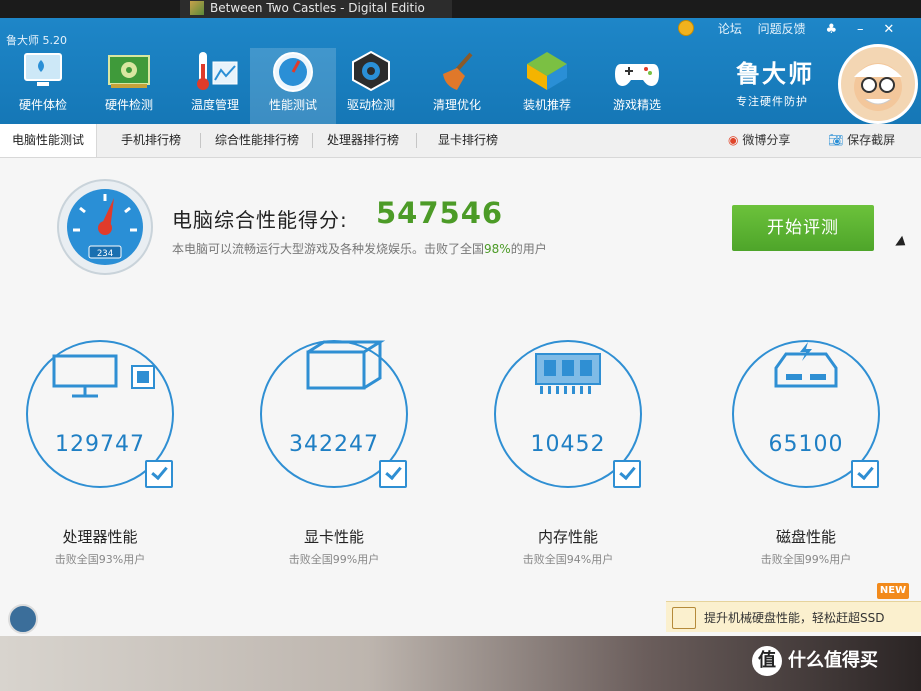  I want to click on score-description: 本电脑可以流畅运行大型游戏及各种发烧娱乐。击败了全国98%的用户, so click(359, 248).